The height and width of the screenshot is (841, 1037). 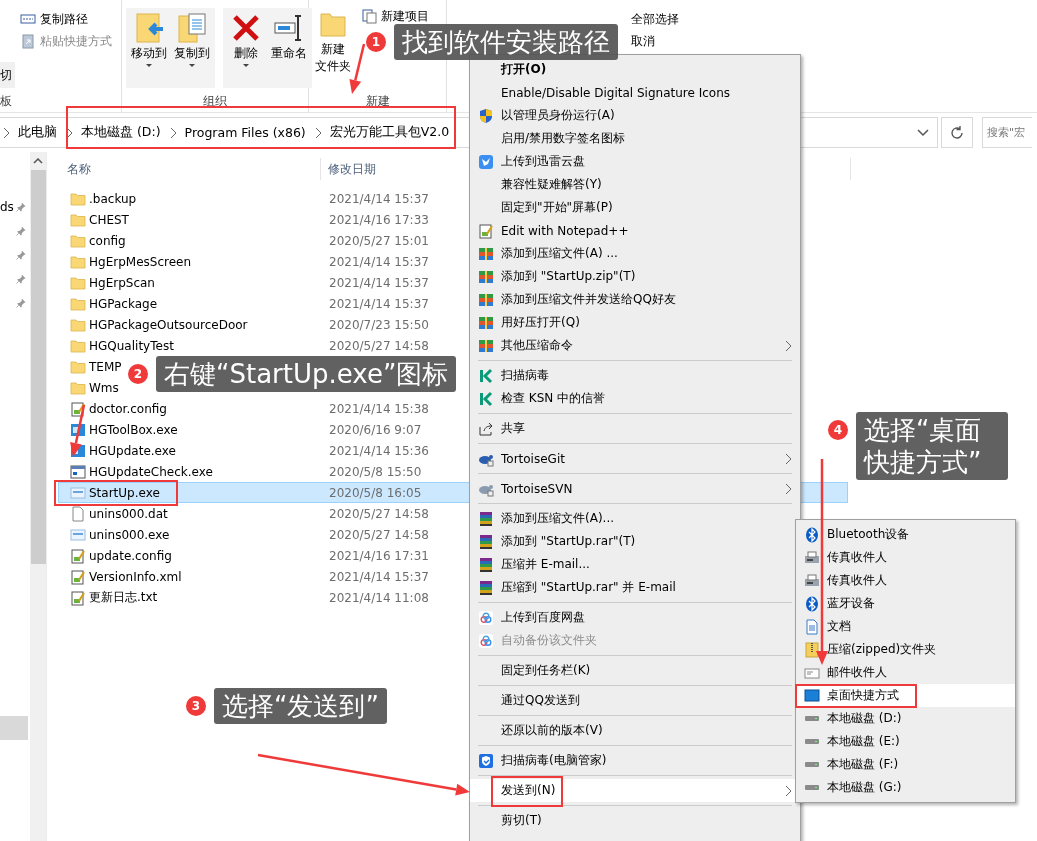 What do you see at coordinates (105, 366) in the screenshot?
I see `file-name: TEMP` at bounding box center [105, 366].